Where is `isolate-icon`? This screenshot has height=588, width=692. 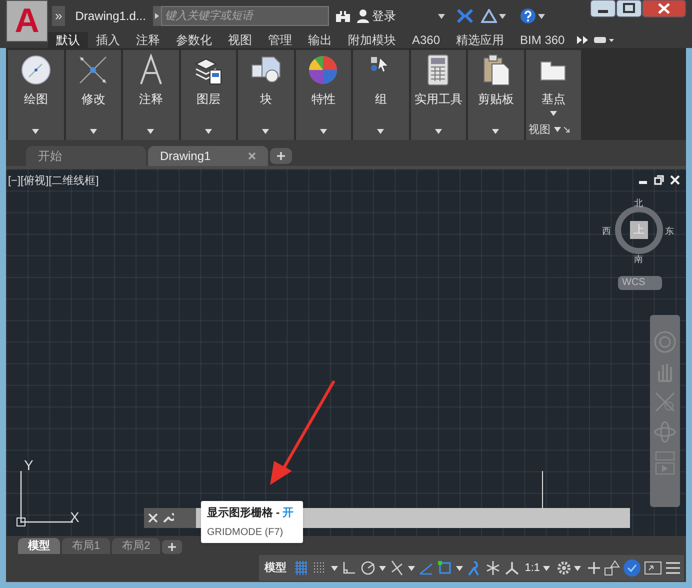
isolate-icon is located at coordinates (612, 568).